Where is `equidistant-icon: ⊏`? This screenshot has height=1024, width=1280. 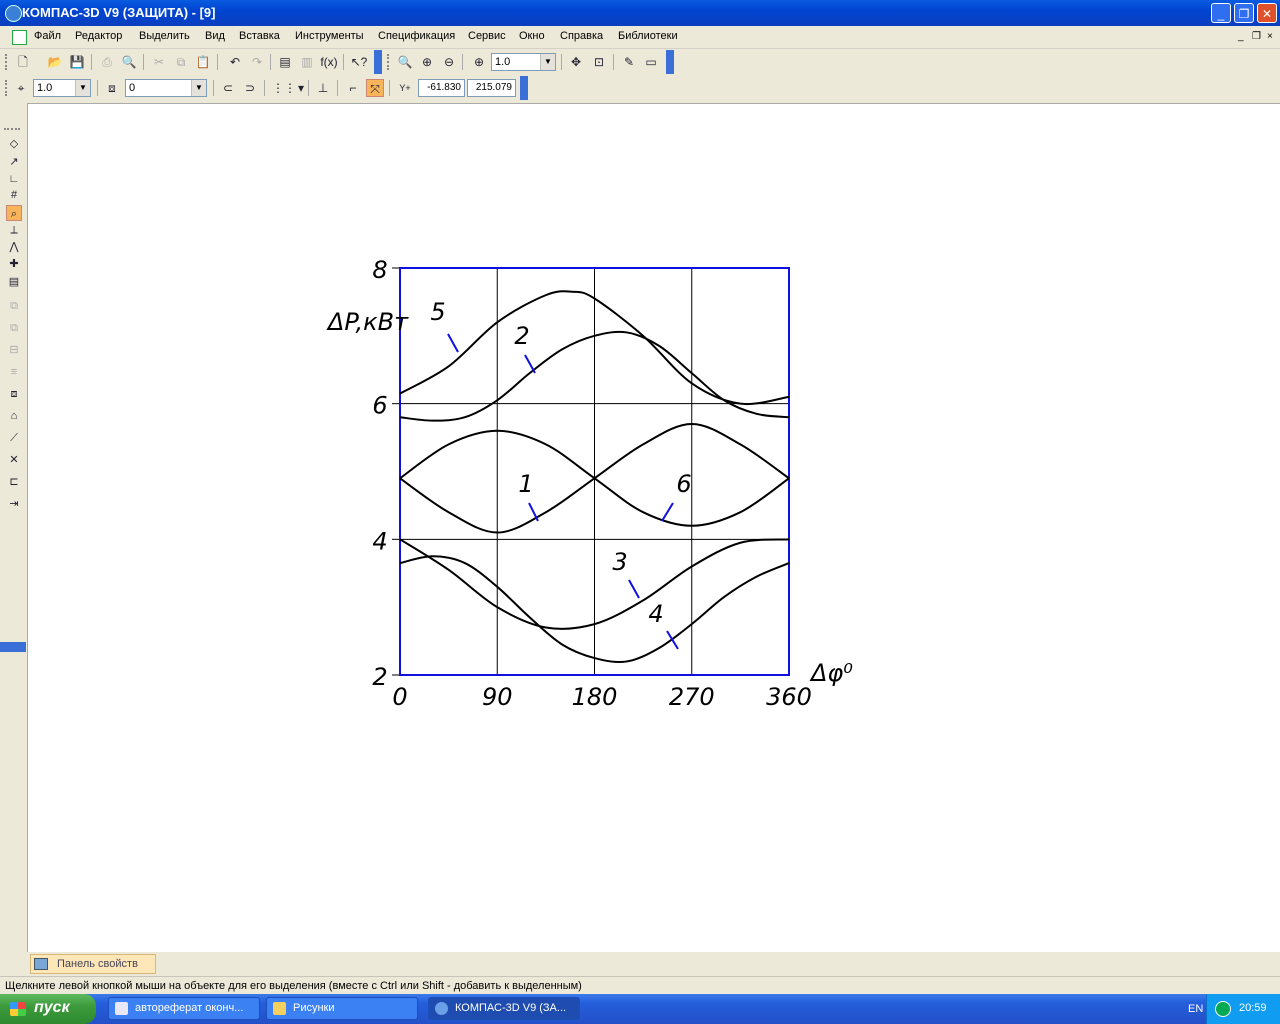 equidistant-icon: ⊏ is located at coordinates (14, 482).